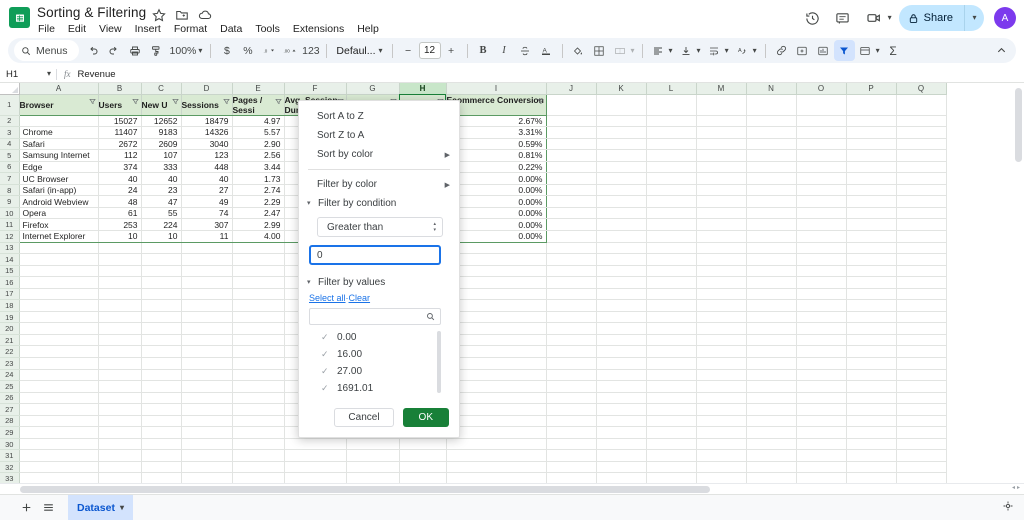 The width and height of the screenshot is (1024, 520). What do you see at coordinates (671, 132) in the screenshot?
I see `cell-L3` at bounding box center [671, 132].